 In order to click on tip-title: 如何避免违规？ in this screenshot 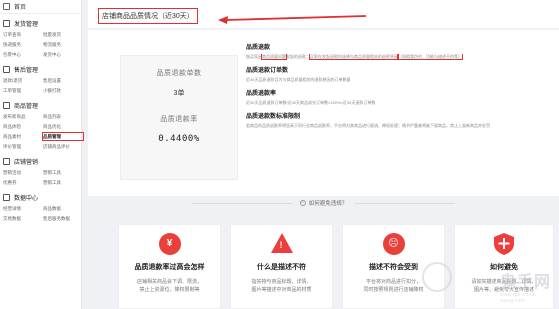, I will do `click(328, 204)`.